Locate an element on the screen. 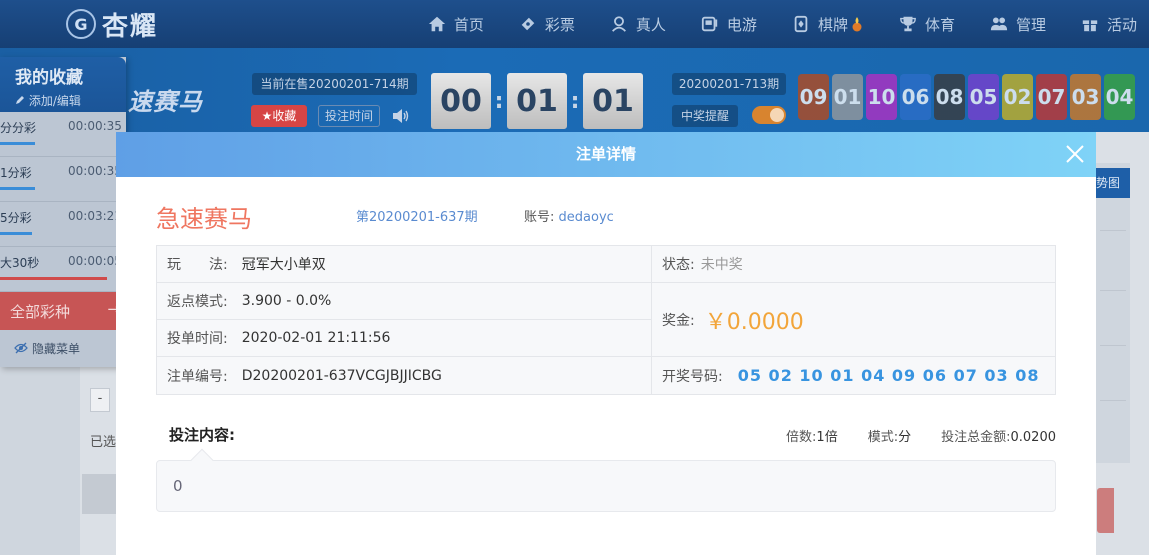  nav-label: 活动 is located at coordinates (1121, 24).